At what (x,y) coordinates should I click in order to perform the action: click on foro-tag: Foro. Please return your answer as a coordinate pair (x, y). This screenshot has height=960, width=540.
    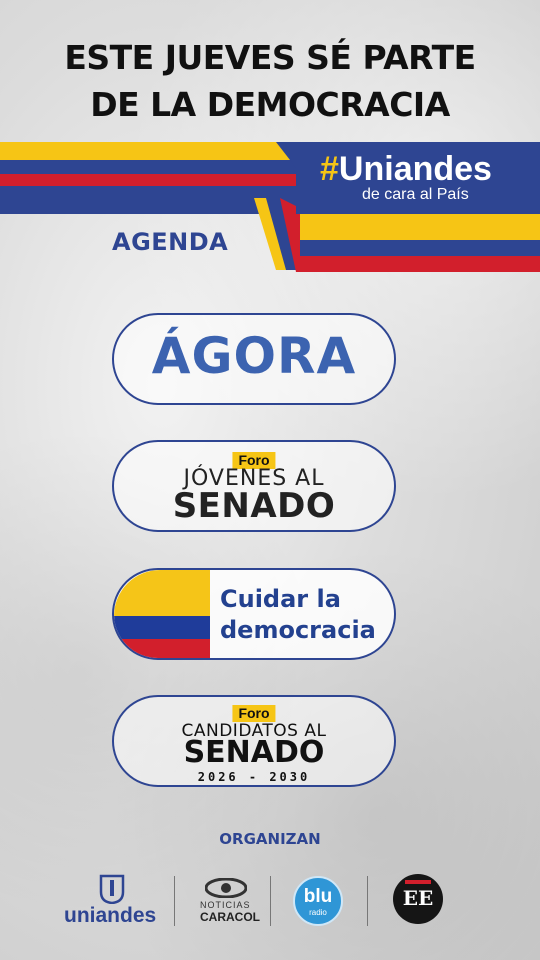
    Looking at the image, I should click on (254, 713).